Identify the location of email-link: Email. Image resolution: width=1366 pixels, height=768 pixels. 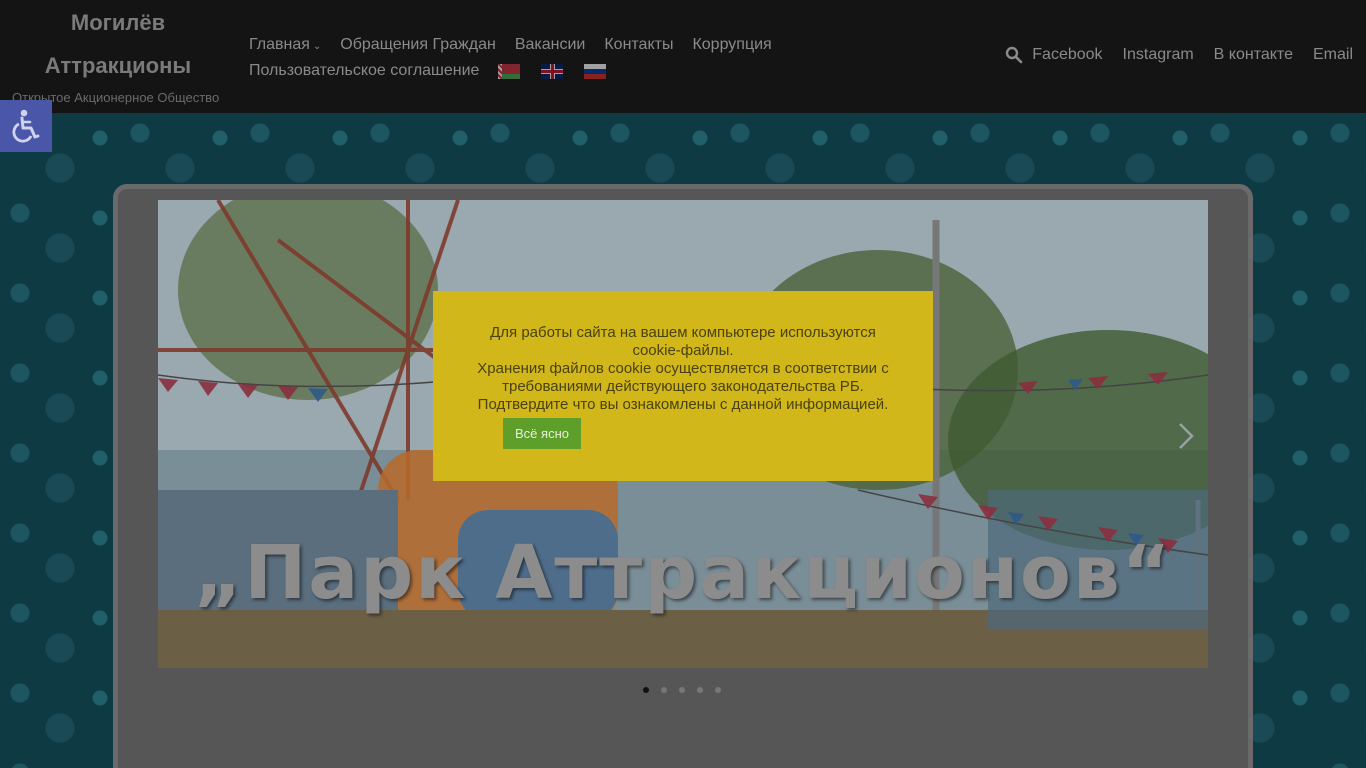
(1333, 55).